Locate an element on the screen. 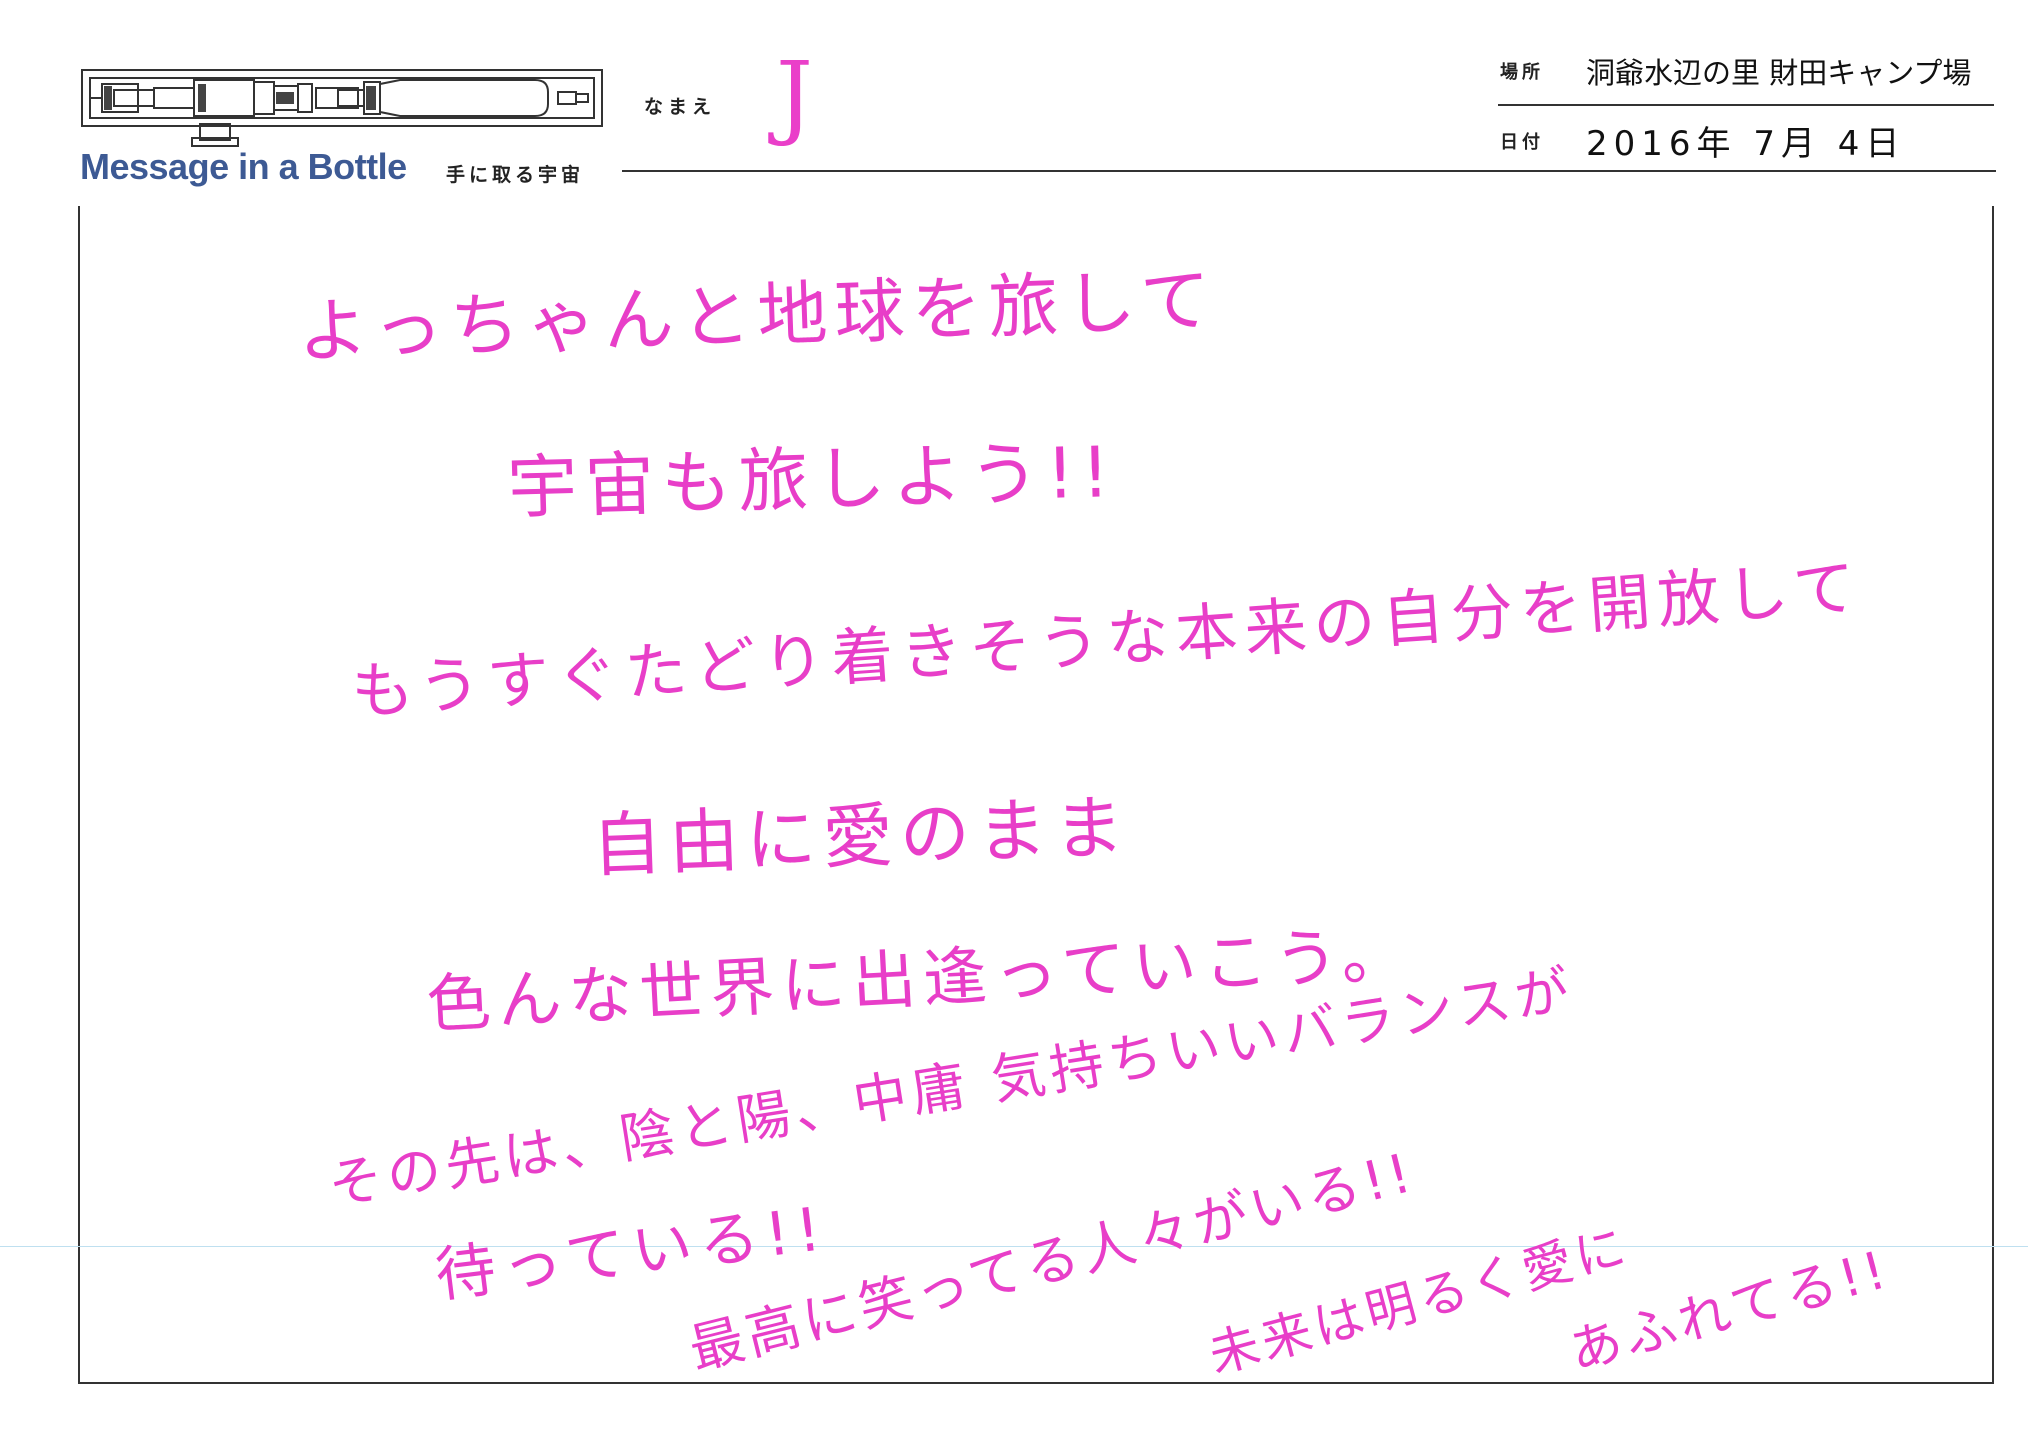  place-underline is located at coordinates (1746, 105).